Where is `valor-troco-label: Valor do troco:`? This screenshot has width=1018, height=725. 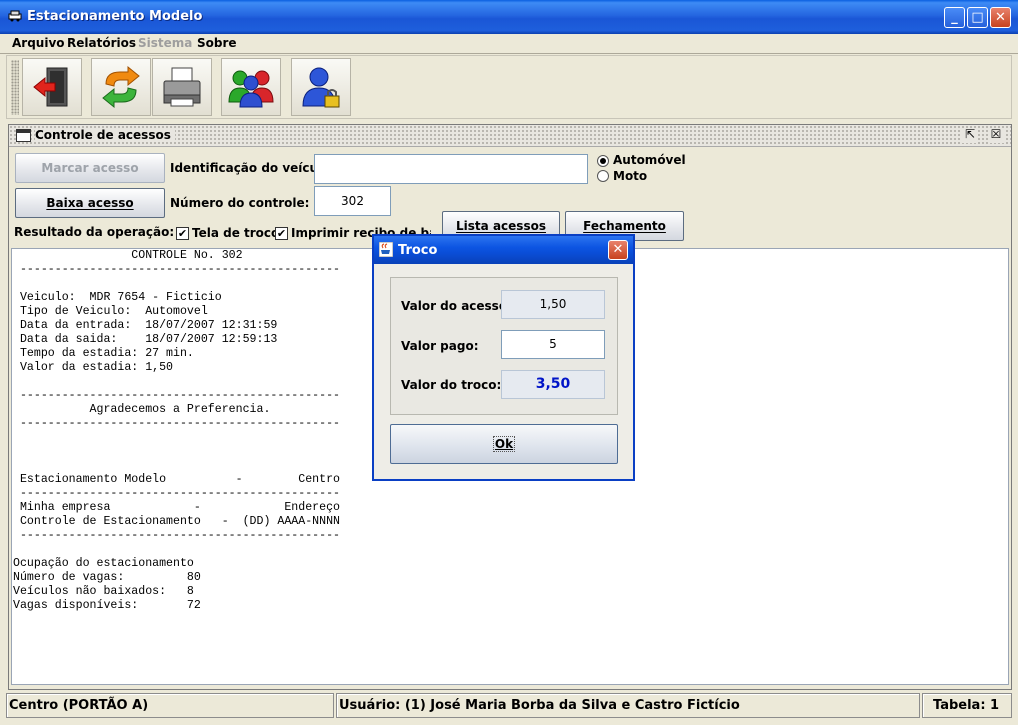
valor-troco-label: Valor do troco: is located at coordinates (451, 385).